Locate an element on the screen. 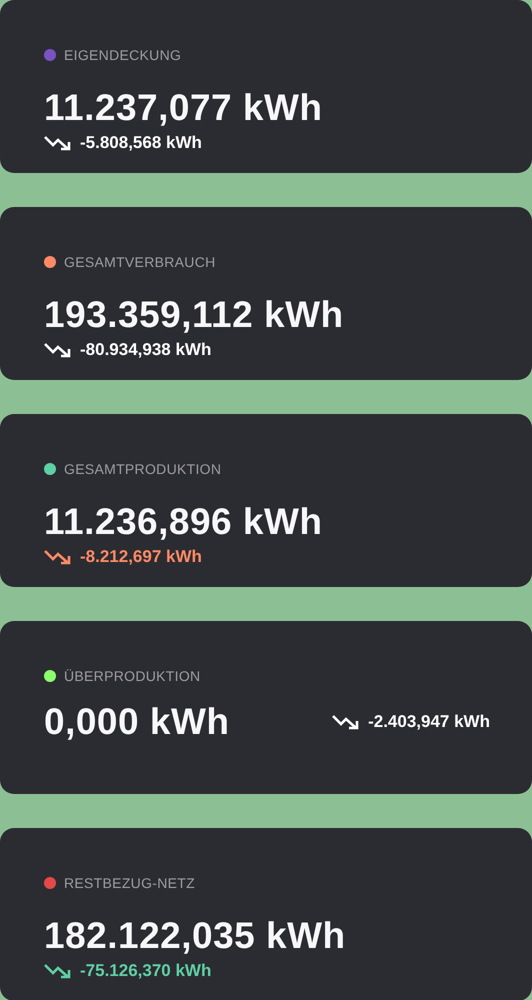 Image resolution: width=532 pixels, height=1000 pixels. energy-value: 11.237,077 kWh is located at coordinates (184, 108).